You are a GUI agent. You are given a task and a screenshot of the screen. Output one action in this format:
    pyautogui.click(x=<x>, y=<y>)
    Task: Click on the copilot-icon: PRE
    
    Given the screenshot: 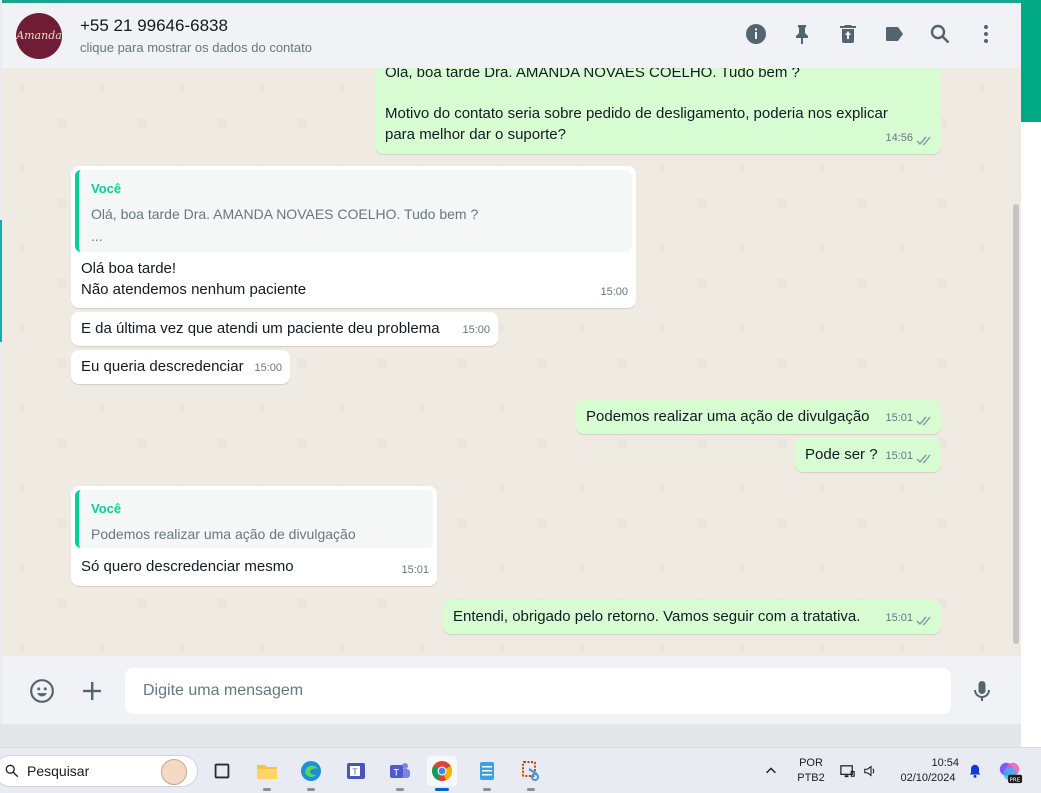 What is the action you would take?
    pyautogui.click(x=1010, y=772)
    